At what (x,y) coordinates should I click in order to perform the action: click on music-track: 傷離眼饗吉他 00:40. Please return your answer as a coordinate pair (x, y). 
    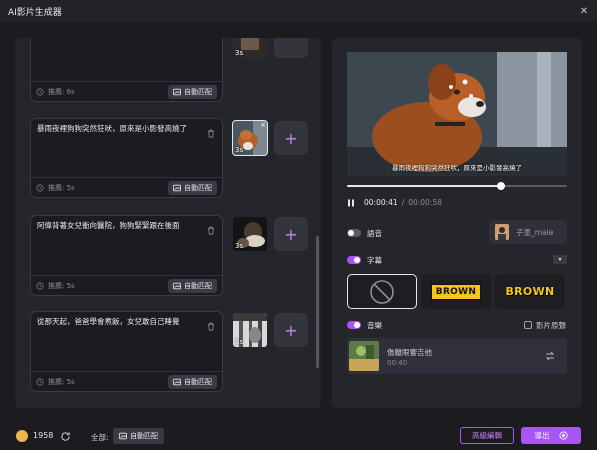
    Looking at the image, I should click on (457, 356).